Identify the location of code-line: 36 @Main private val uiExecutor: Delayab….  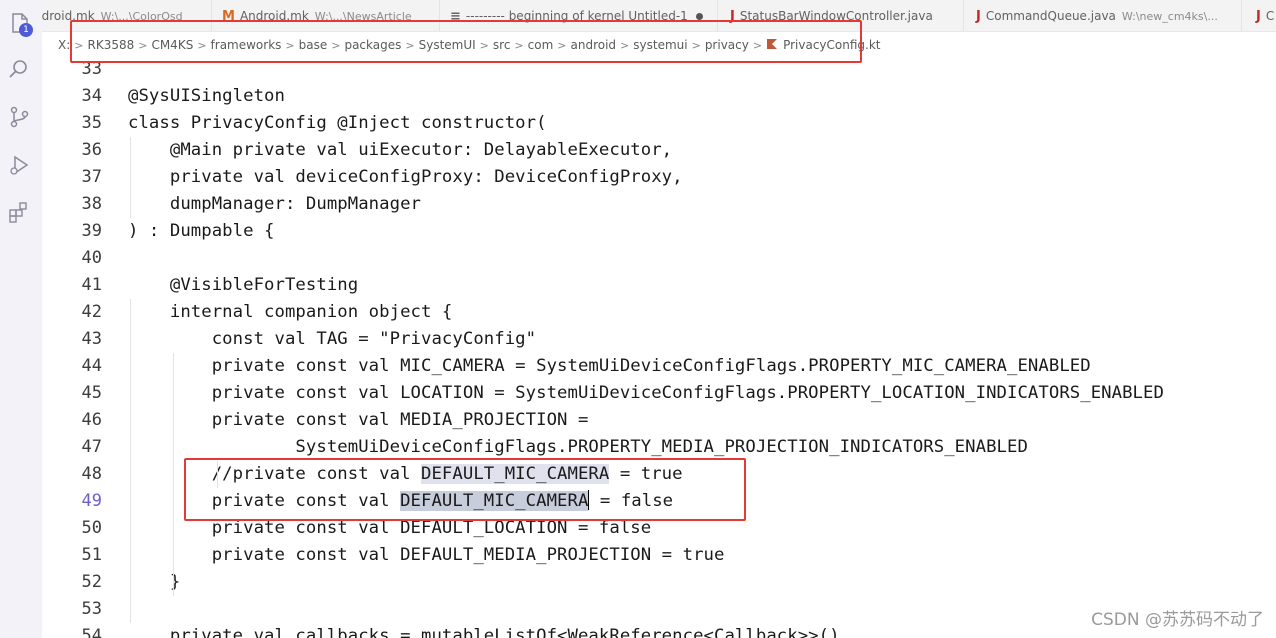
(659, 150).